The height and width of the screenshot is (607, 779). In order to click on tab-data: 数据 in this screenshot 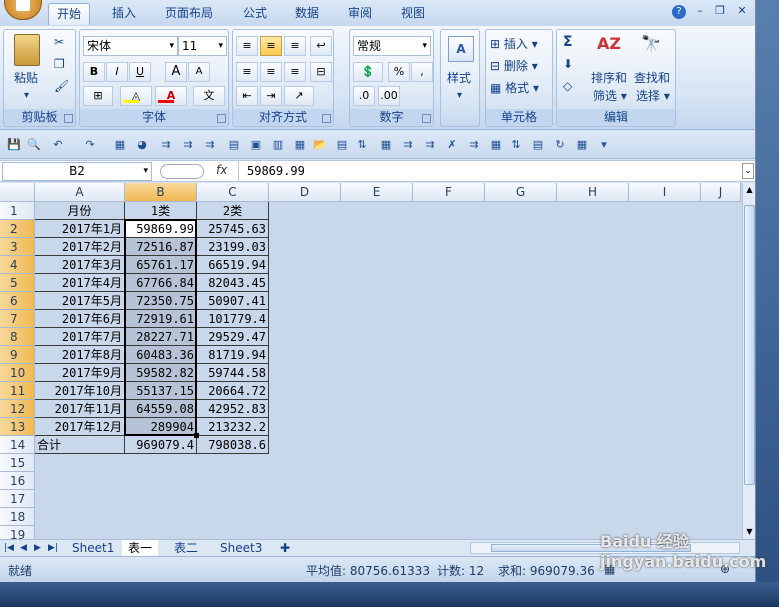, I will do `click(307, 14)`.